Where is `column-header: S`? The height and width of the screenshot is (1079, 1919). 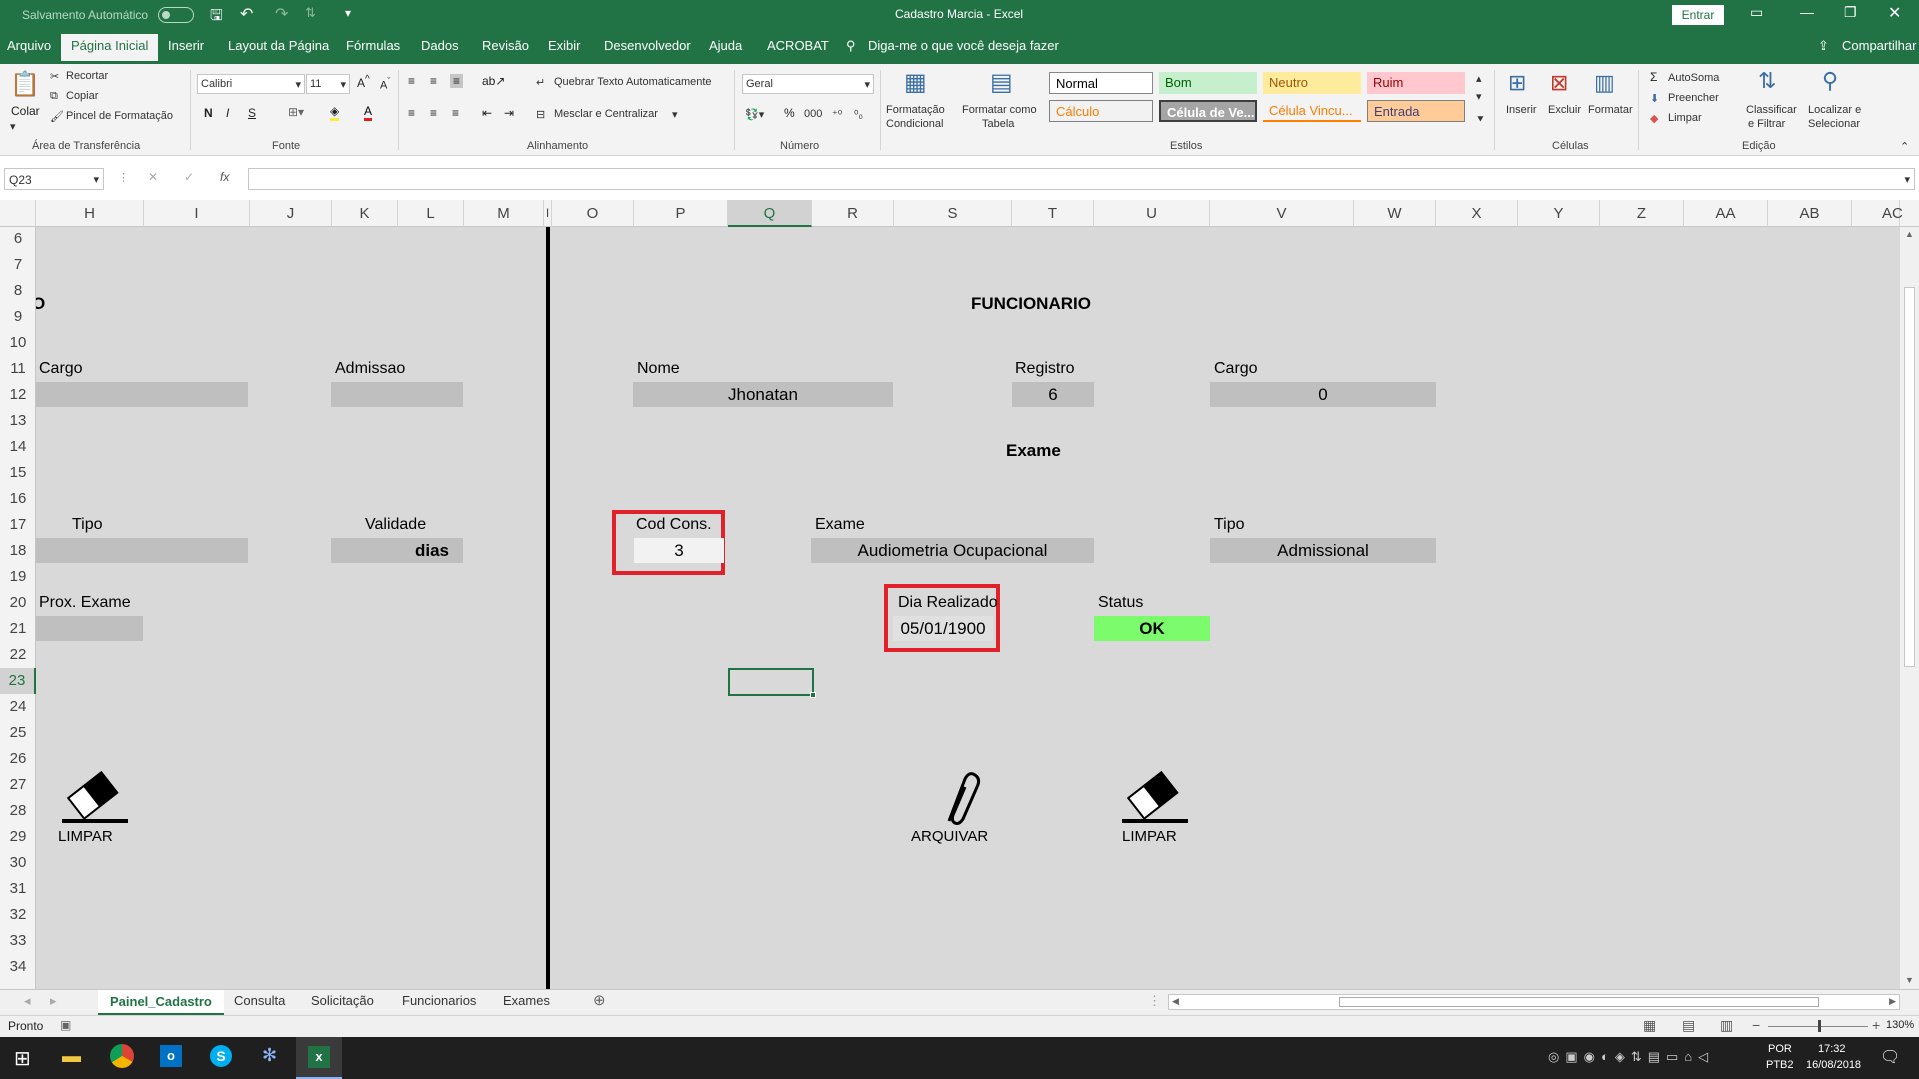
column-header: S is located at coordinates (953, 213).